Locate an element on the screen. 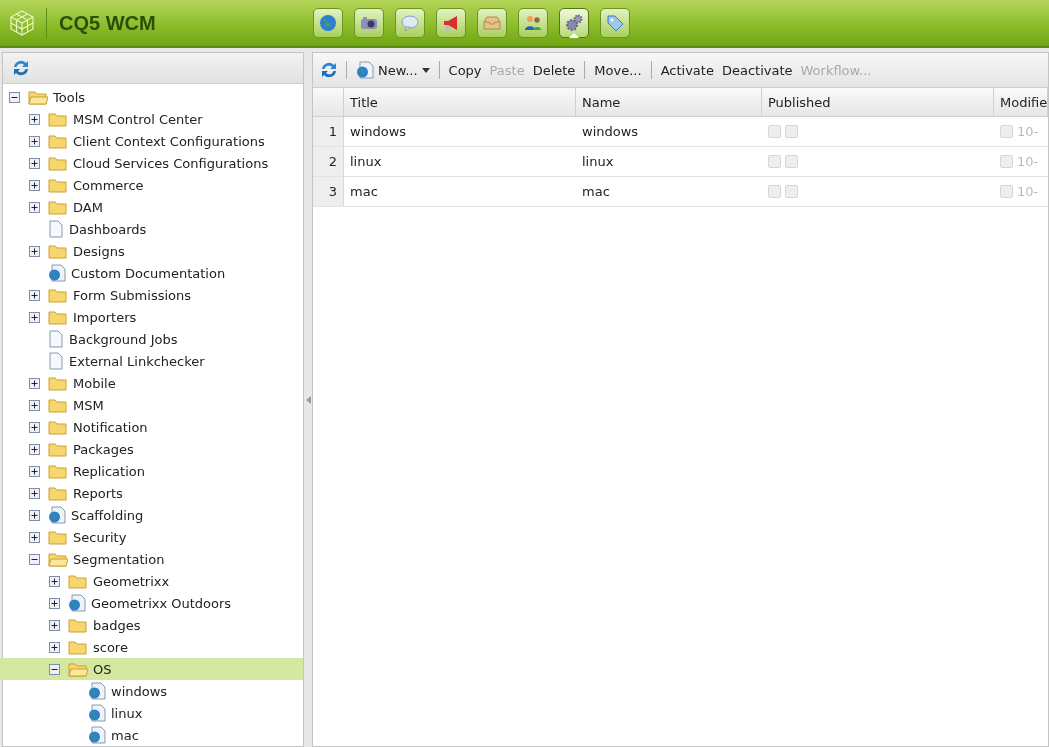 The width and height of the screenshot is (1049, 747). tree-item: Custom Documentation is located at coordinates (163, 273).